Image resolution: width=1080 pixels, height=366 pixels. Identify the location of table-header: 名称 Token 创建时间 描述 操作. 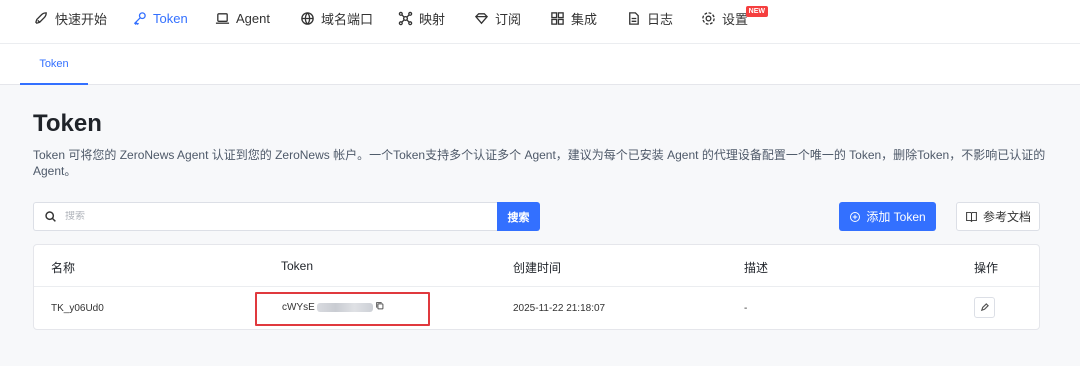
(536, 266).